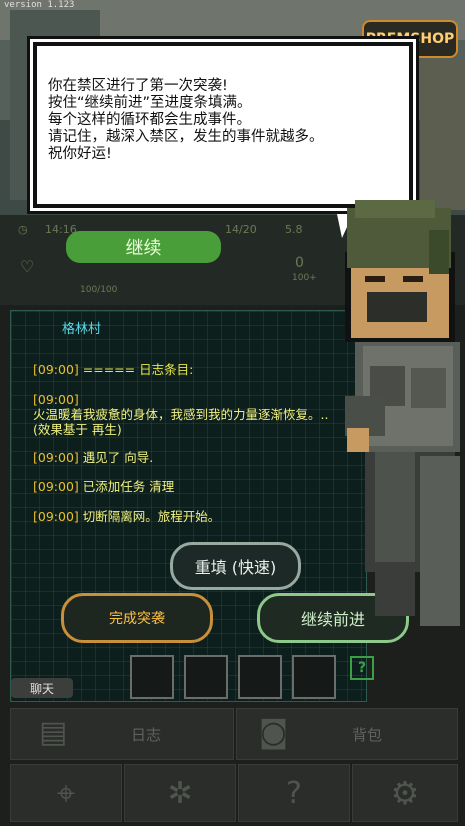  What do you see at coordinates (274, 732) in the screenshot?
I see `backpack-icon: ◙` at bounding box center [274, 732].